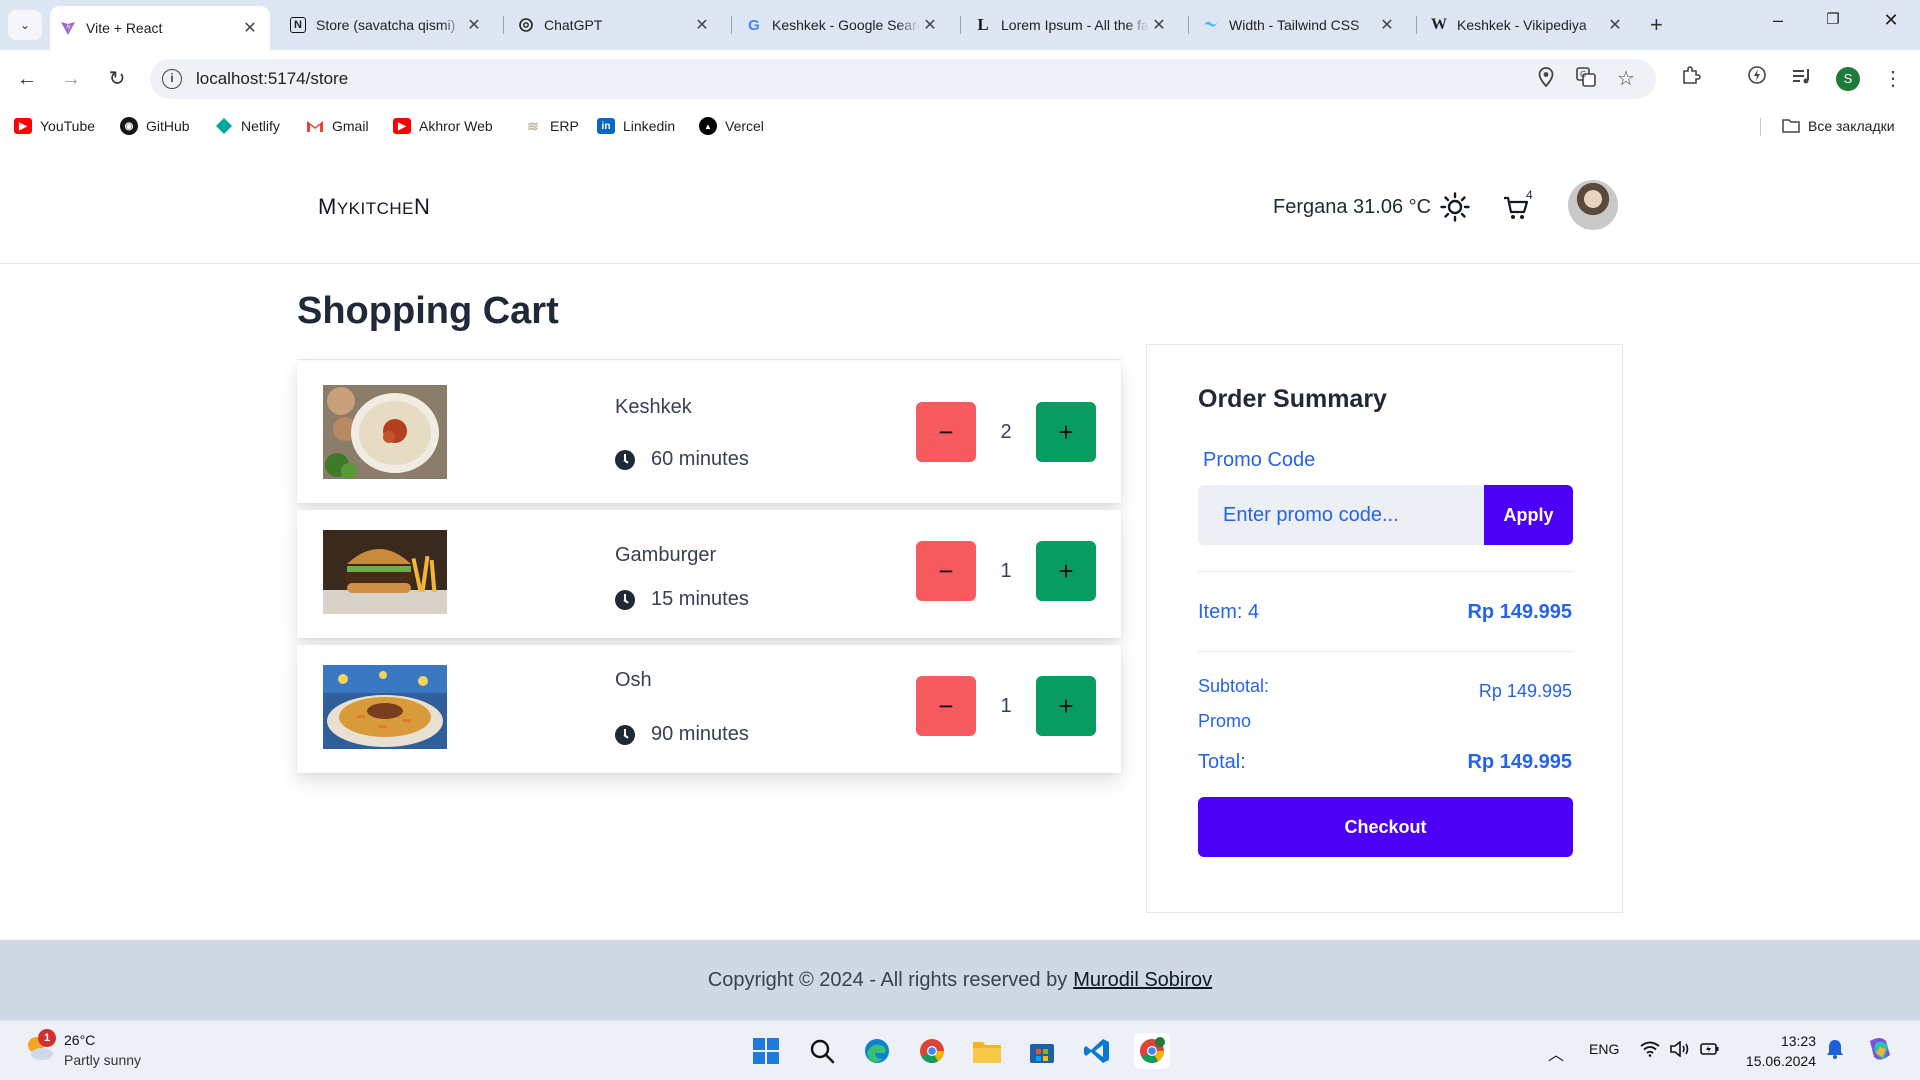 Image resolution: width=1920 pixels, height=1080 pixels. I want to click on minimize-icon: –, so click(1778, 20).